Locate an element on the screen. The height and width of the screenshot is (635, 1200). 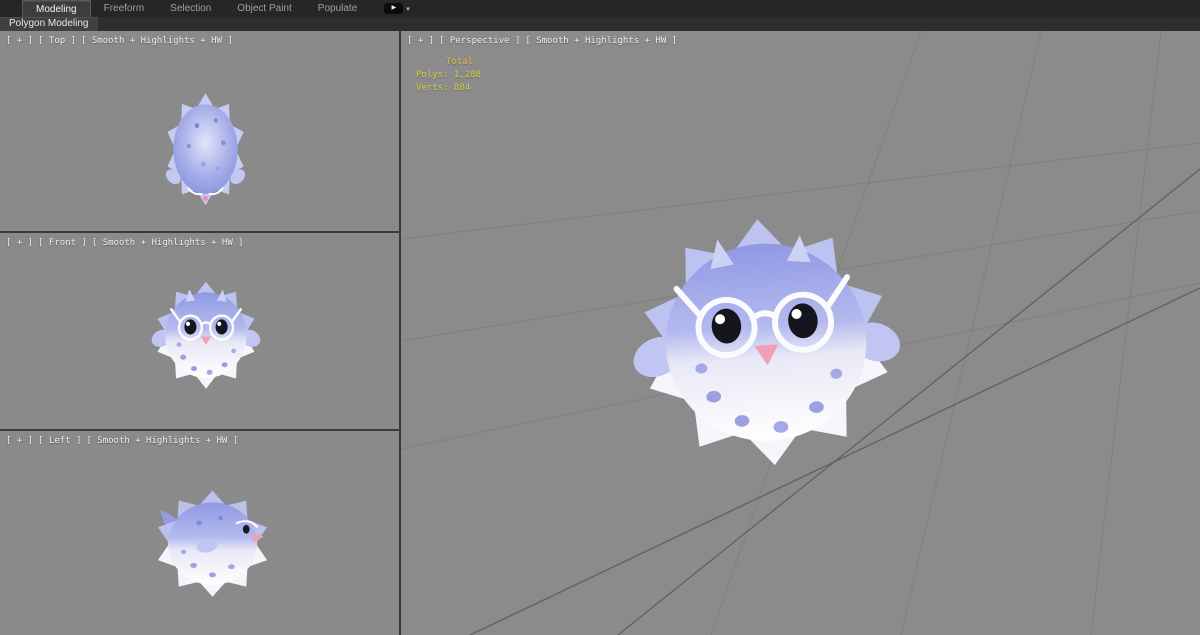
ribbon-tab-object-paint: Object Paint is located at coordinates (264, 8).